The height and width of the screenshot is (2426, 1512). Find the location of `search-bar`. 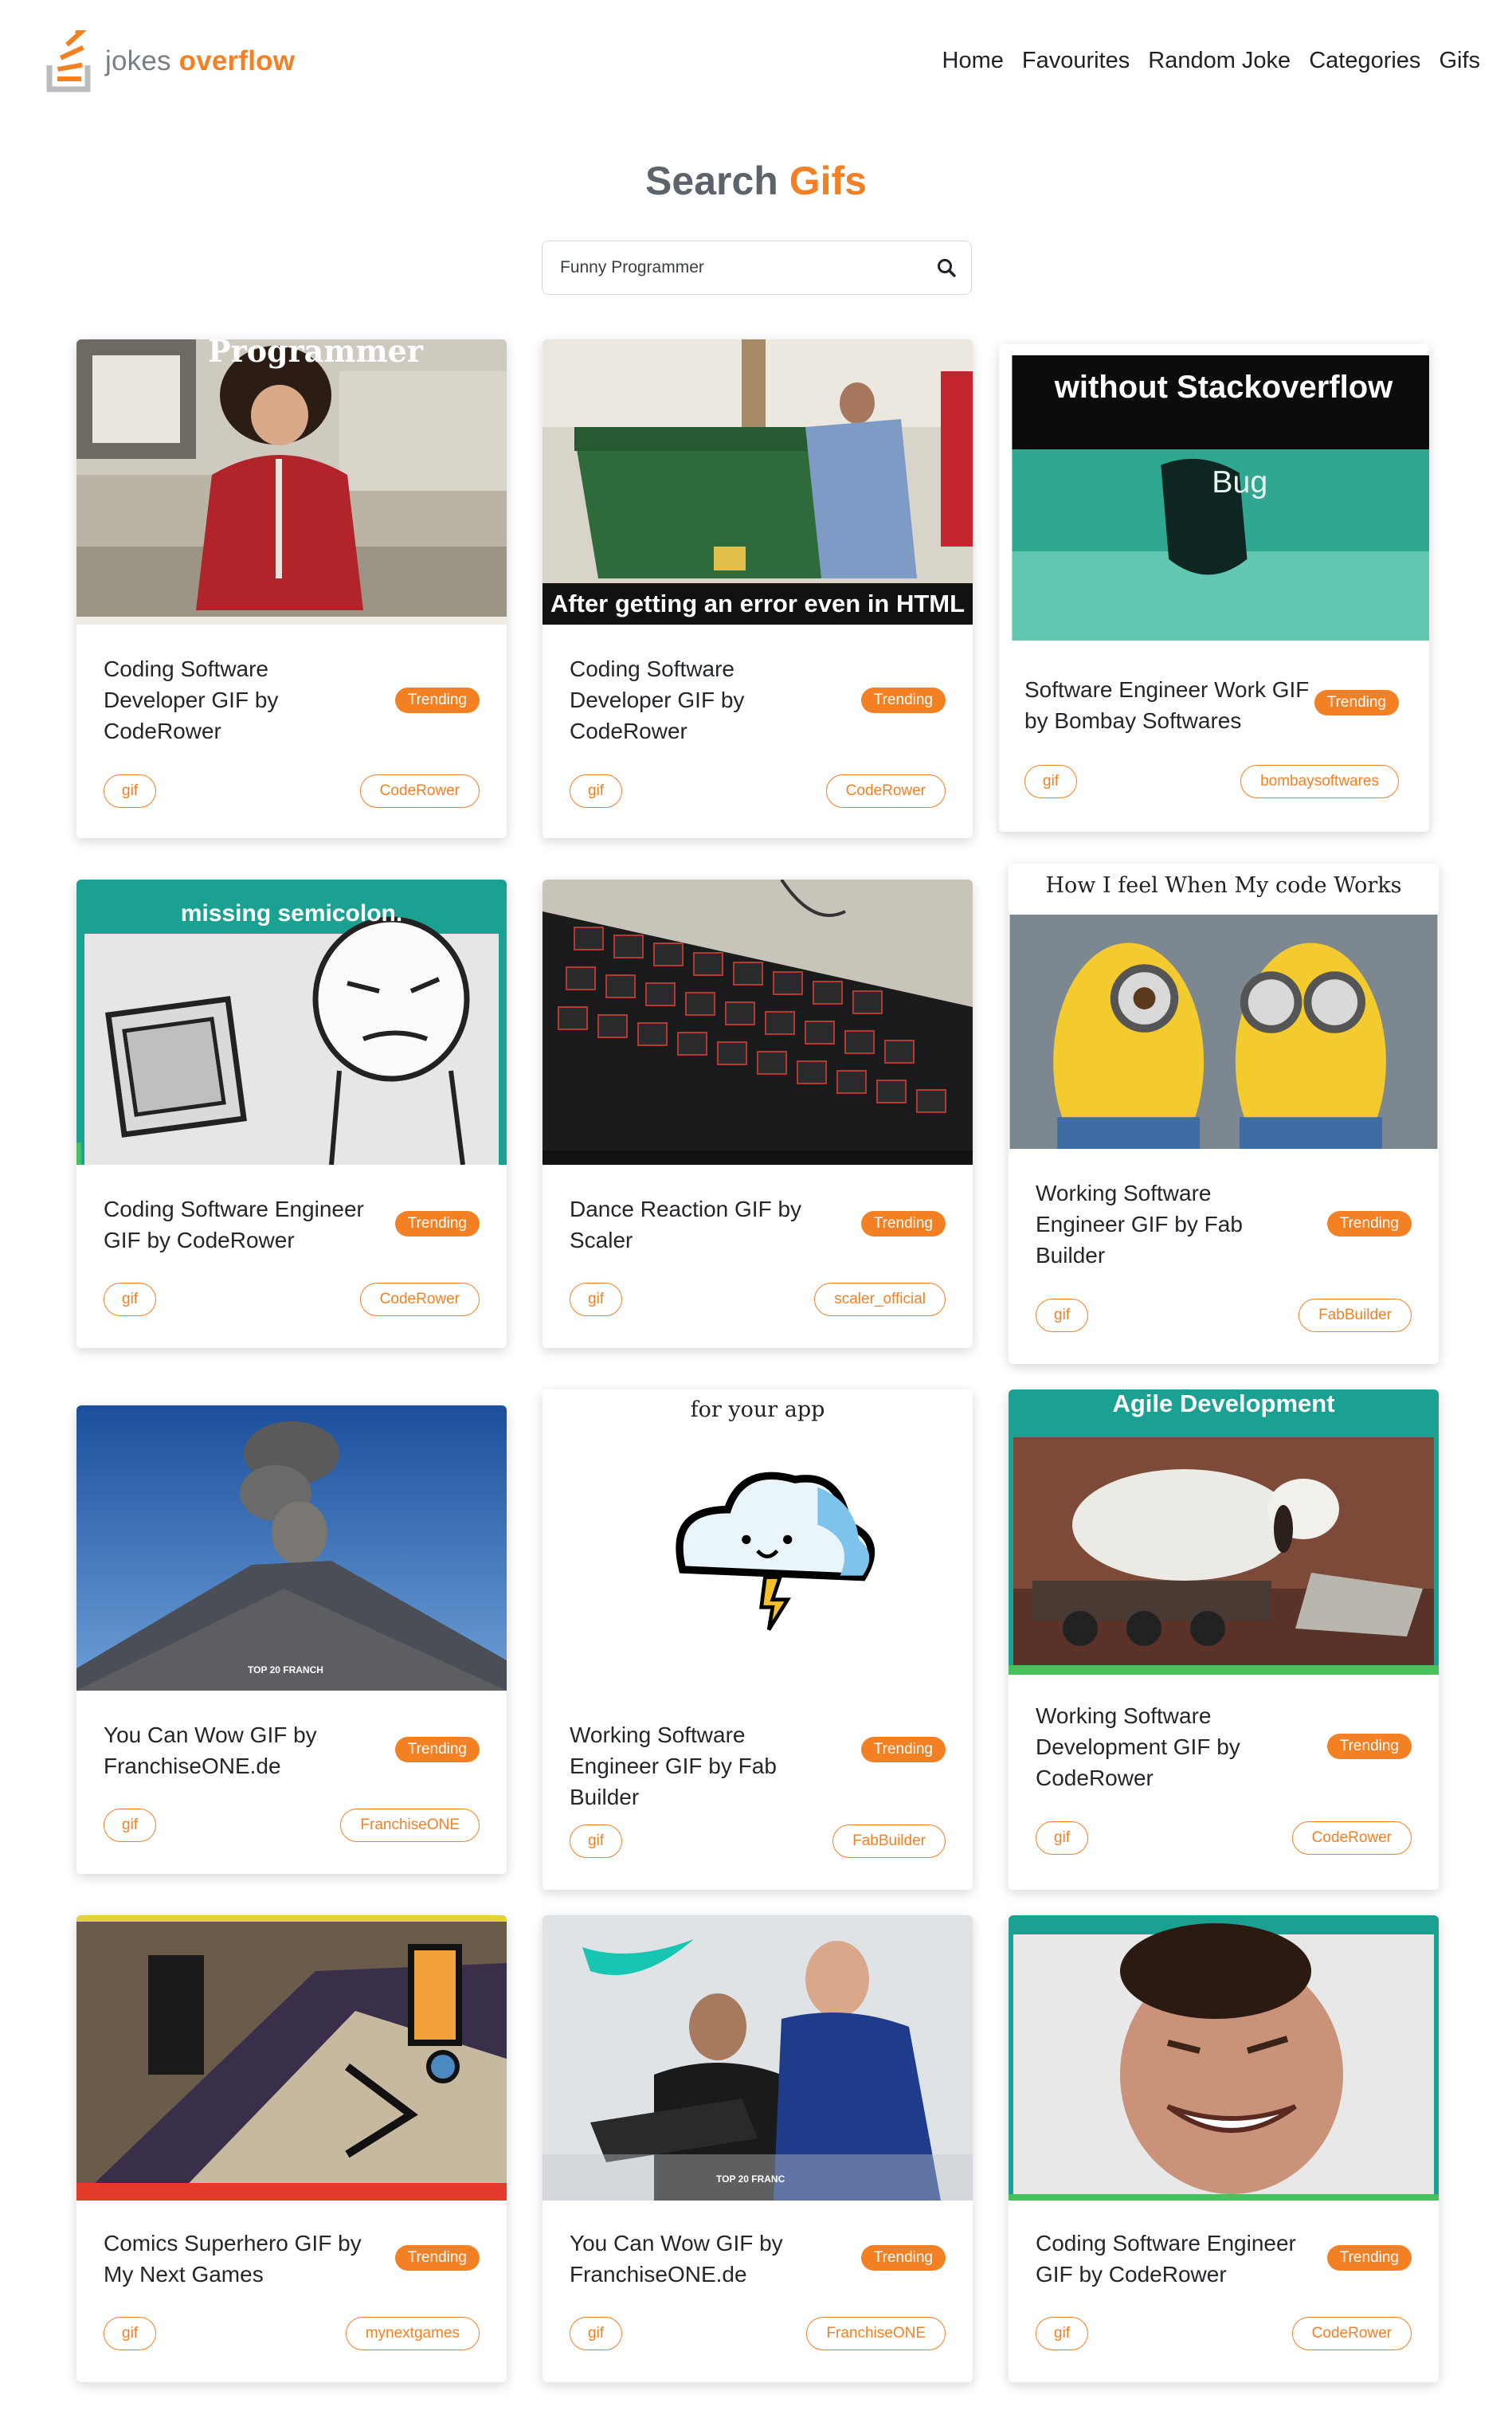

search-bar is located at coordinates (757, 268).